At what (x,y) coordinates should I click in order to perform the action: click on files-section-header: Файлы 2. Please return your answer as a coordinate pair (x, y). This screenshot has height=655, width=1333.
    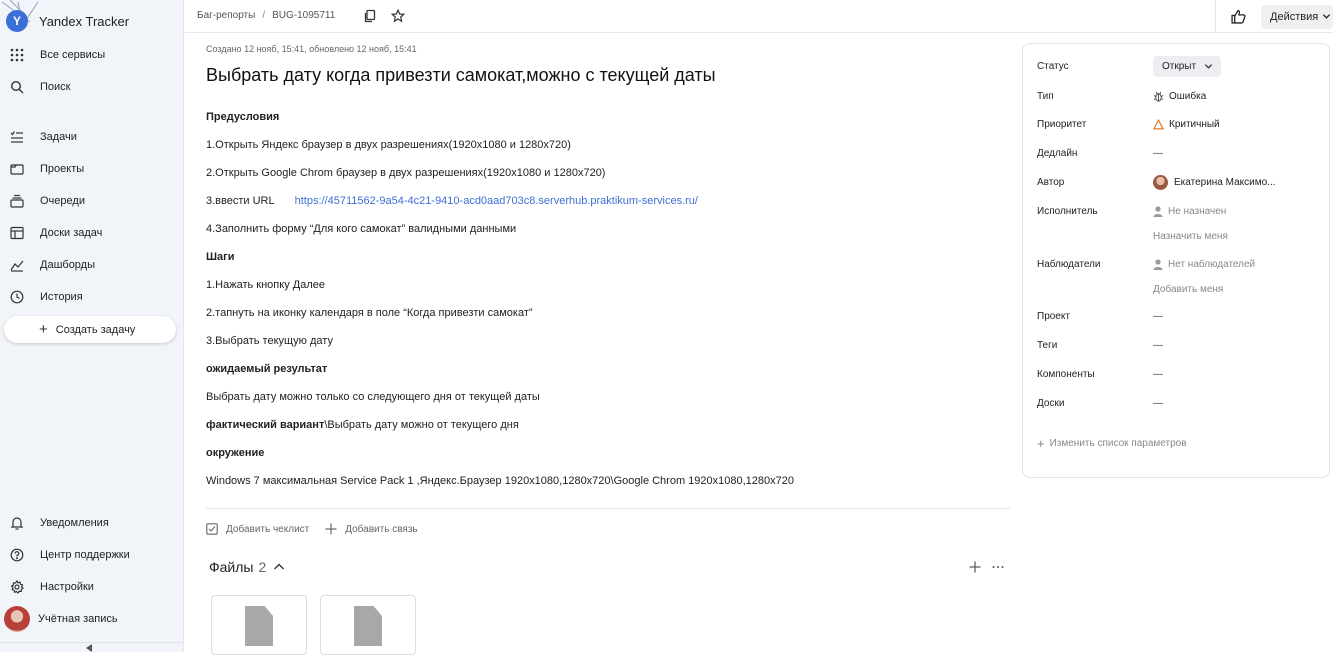
    Looking at the image, I should click on (247, 567).